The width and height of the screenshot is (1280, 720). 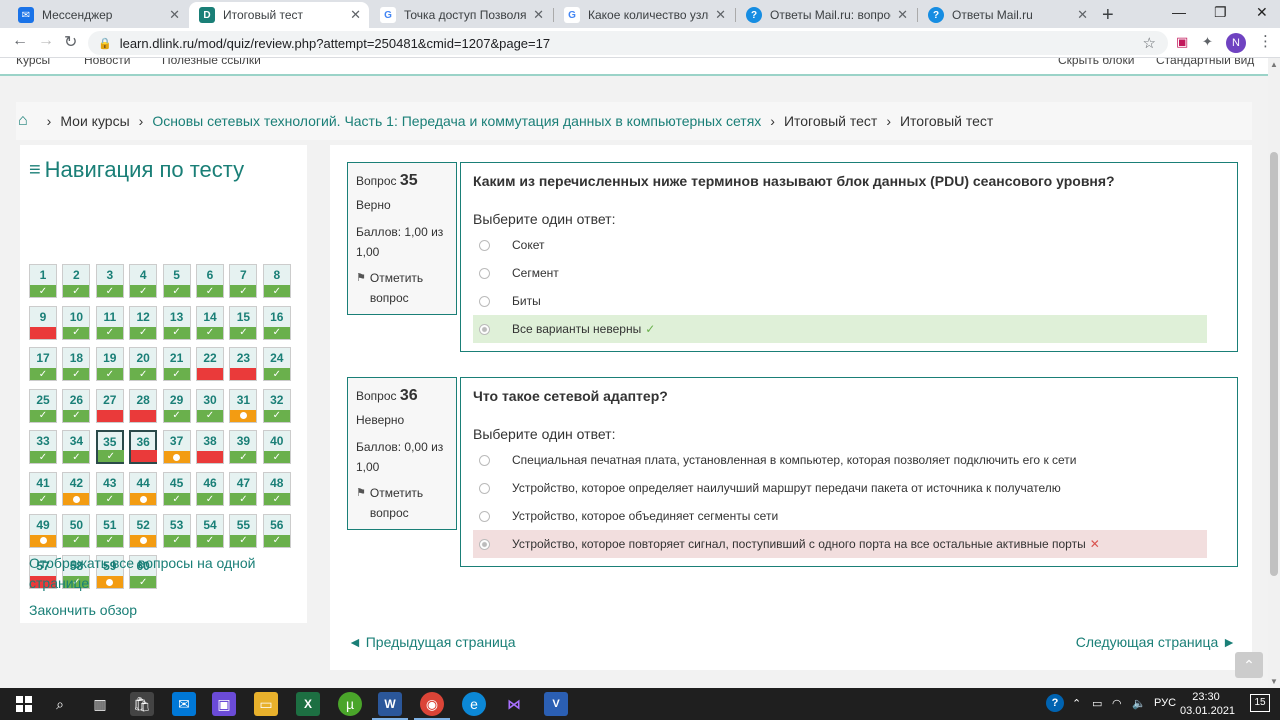 I want to click on task-view-icon: ▥, so click(x=100, y=704).